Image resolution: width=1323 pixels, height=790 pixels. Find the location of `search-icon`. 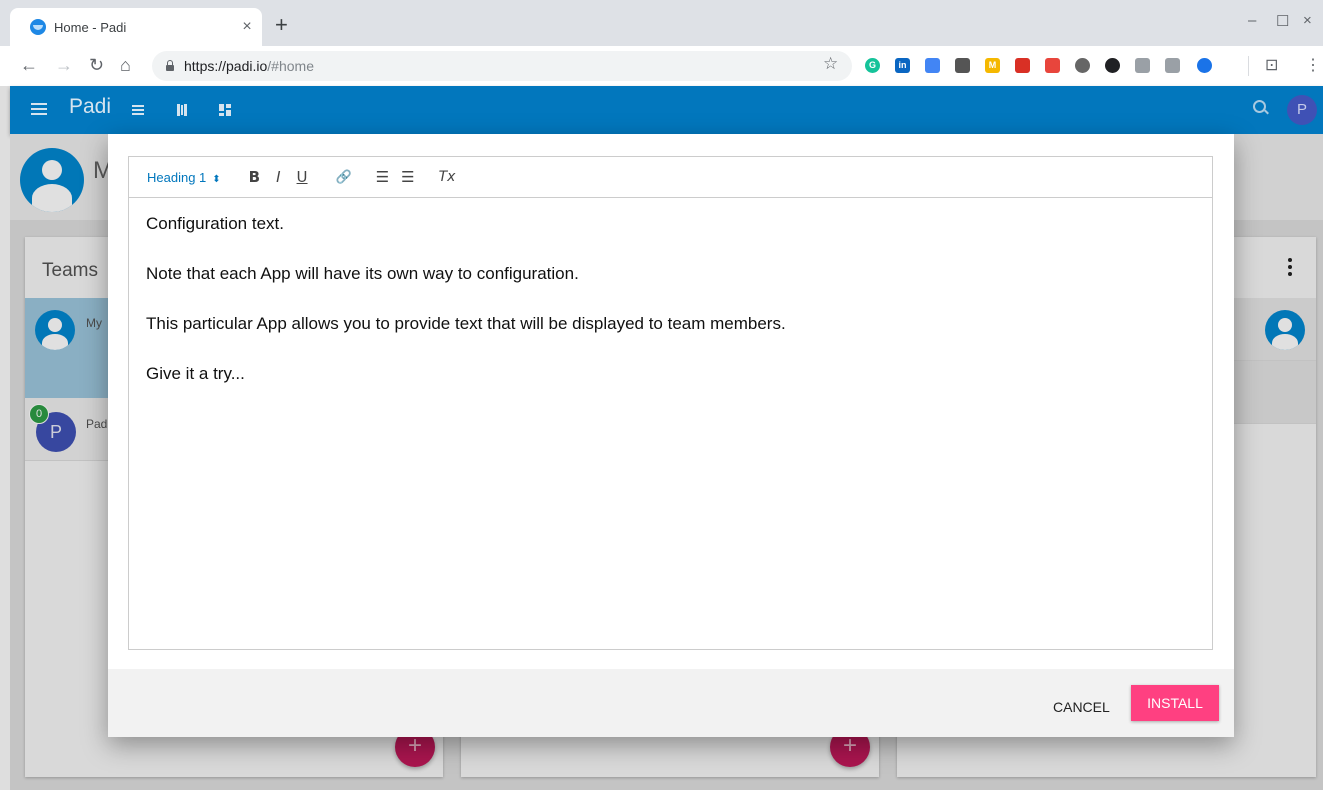

search-icon is located at coordinates (1259, 106).